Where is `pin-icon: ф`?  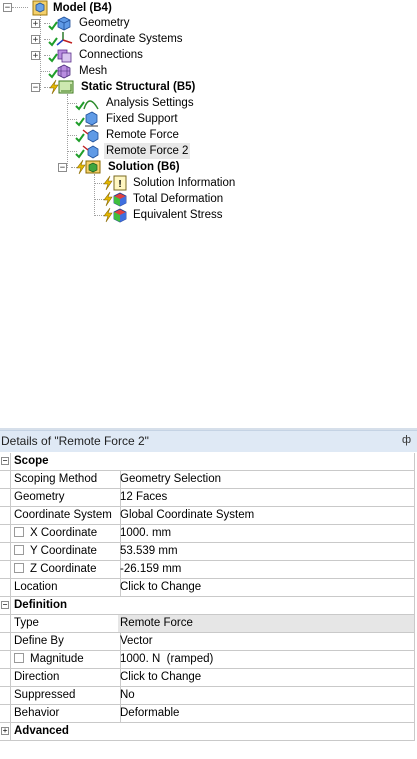 pin-icon: ф is located at coordinates (406, 440).